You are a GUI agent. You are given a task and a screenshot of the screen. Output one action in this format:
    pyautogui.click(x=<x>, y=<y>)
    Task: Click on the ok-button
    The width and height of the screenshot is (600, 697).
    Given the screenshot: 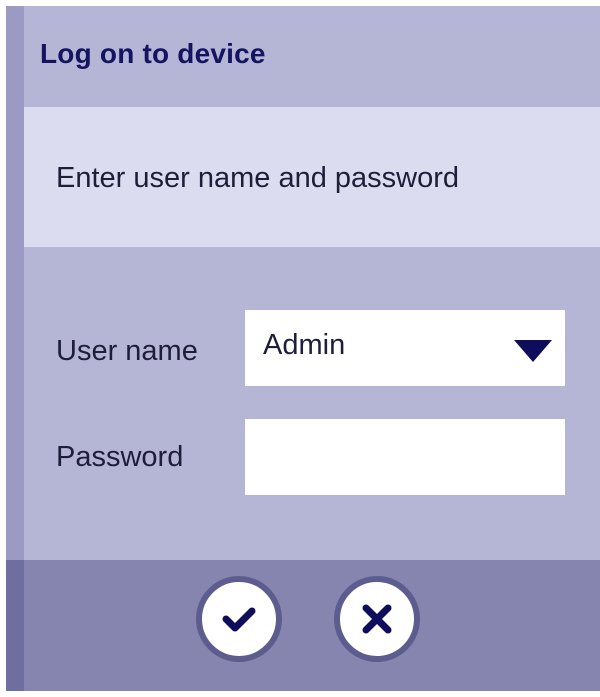 What is the action you would take?
    pyautogui.click(x=239, y=619)
    